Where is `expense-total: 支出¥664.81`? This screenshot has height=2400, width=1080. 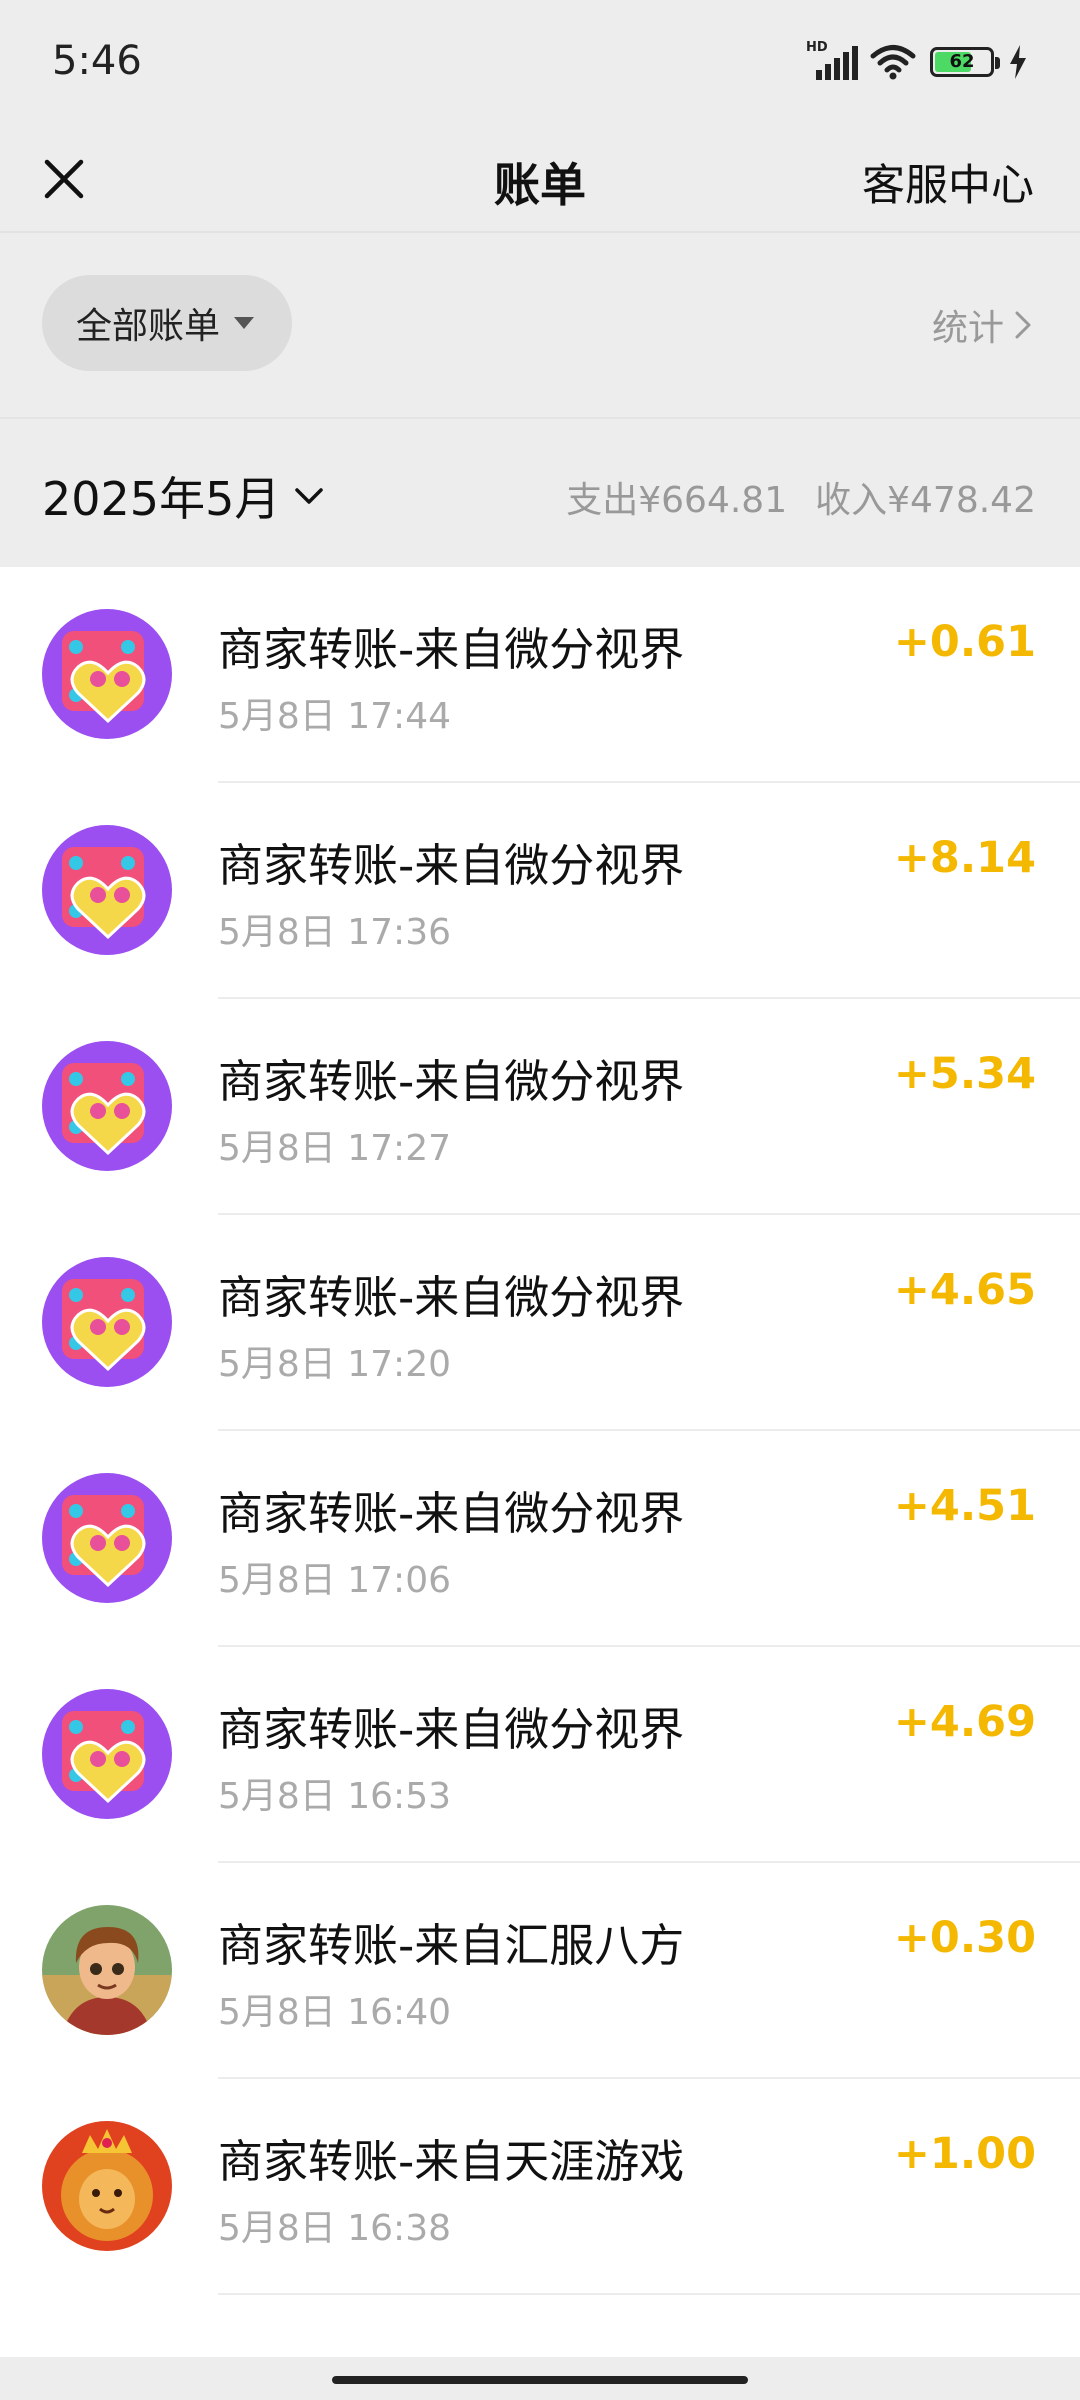
expense-total: 支出¥664.81 is located at coordinates (677, 500).